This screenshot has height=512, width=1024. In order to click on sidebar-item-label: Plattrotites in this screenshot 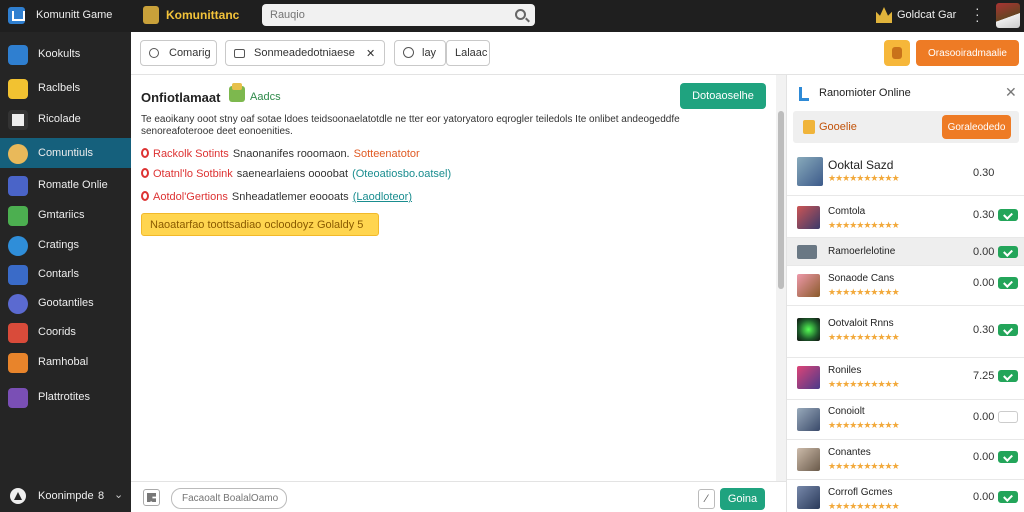, I will do `click(64, 397)`.